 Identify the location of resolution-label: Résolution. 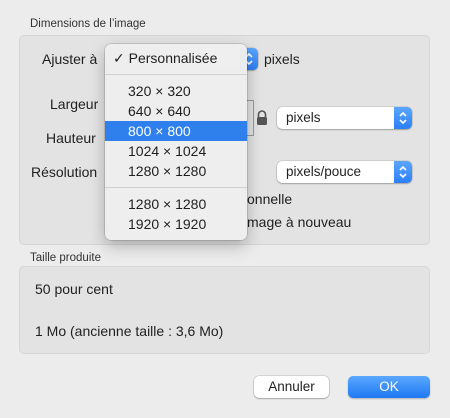
(64, 172).